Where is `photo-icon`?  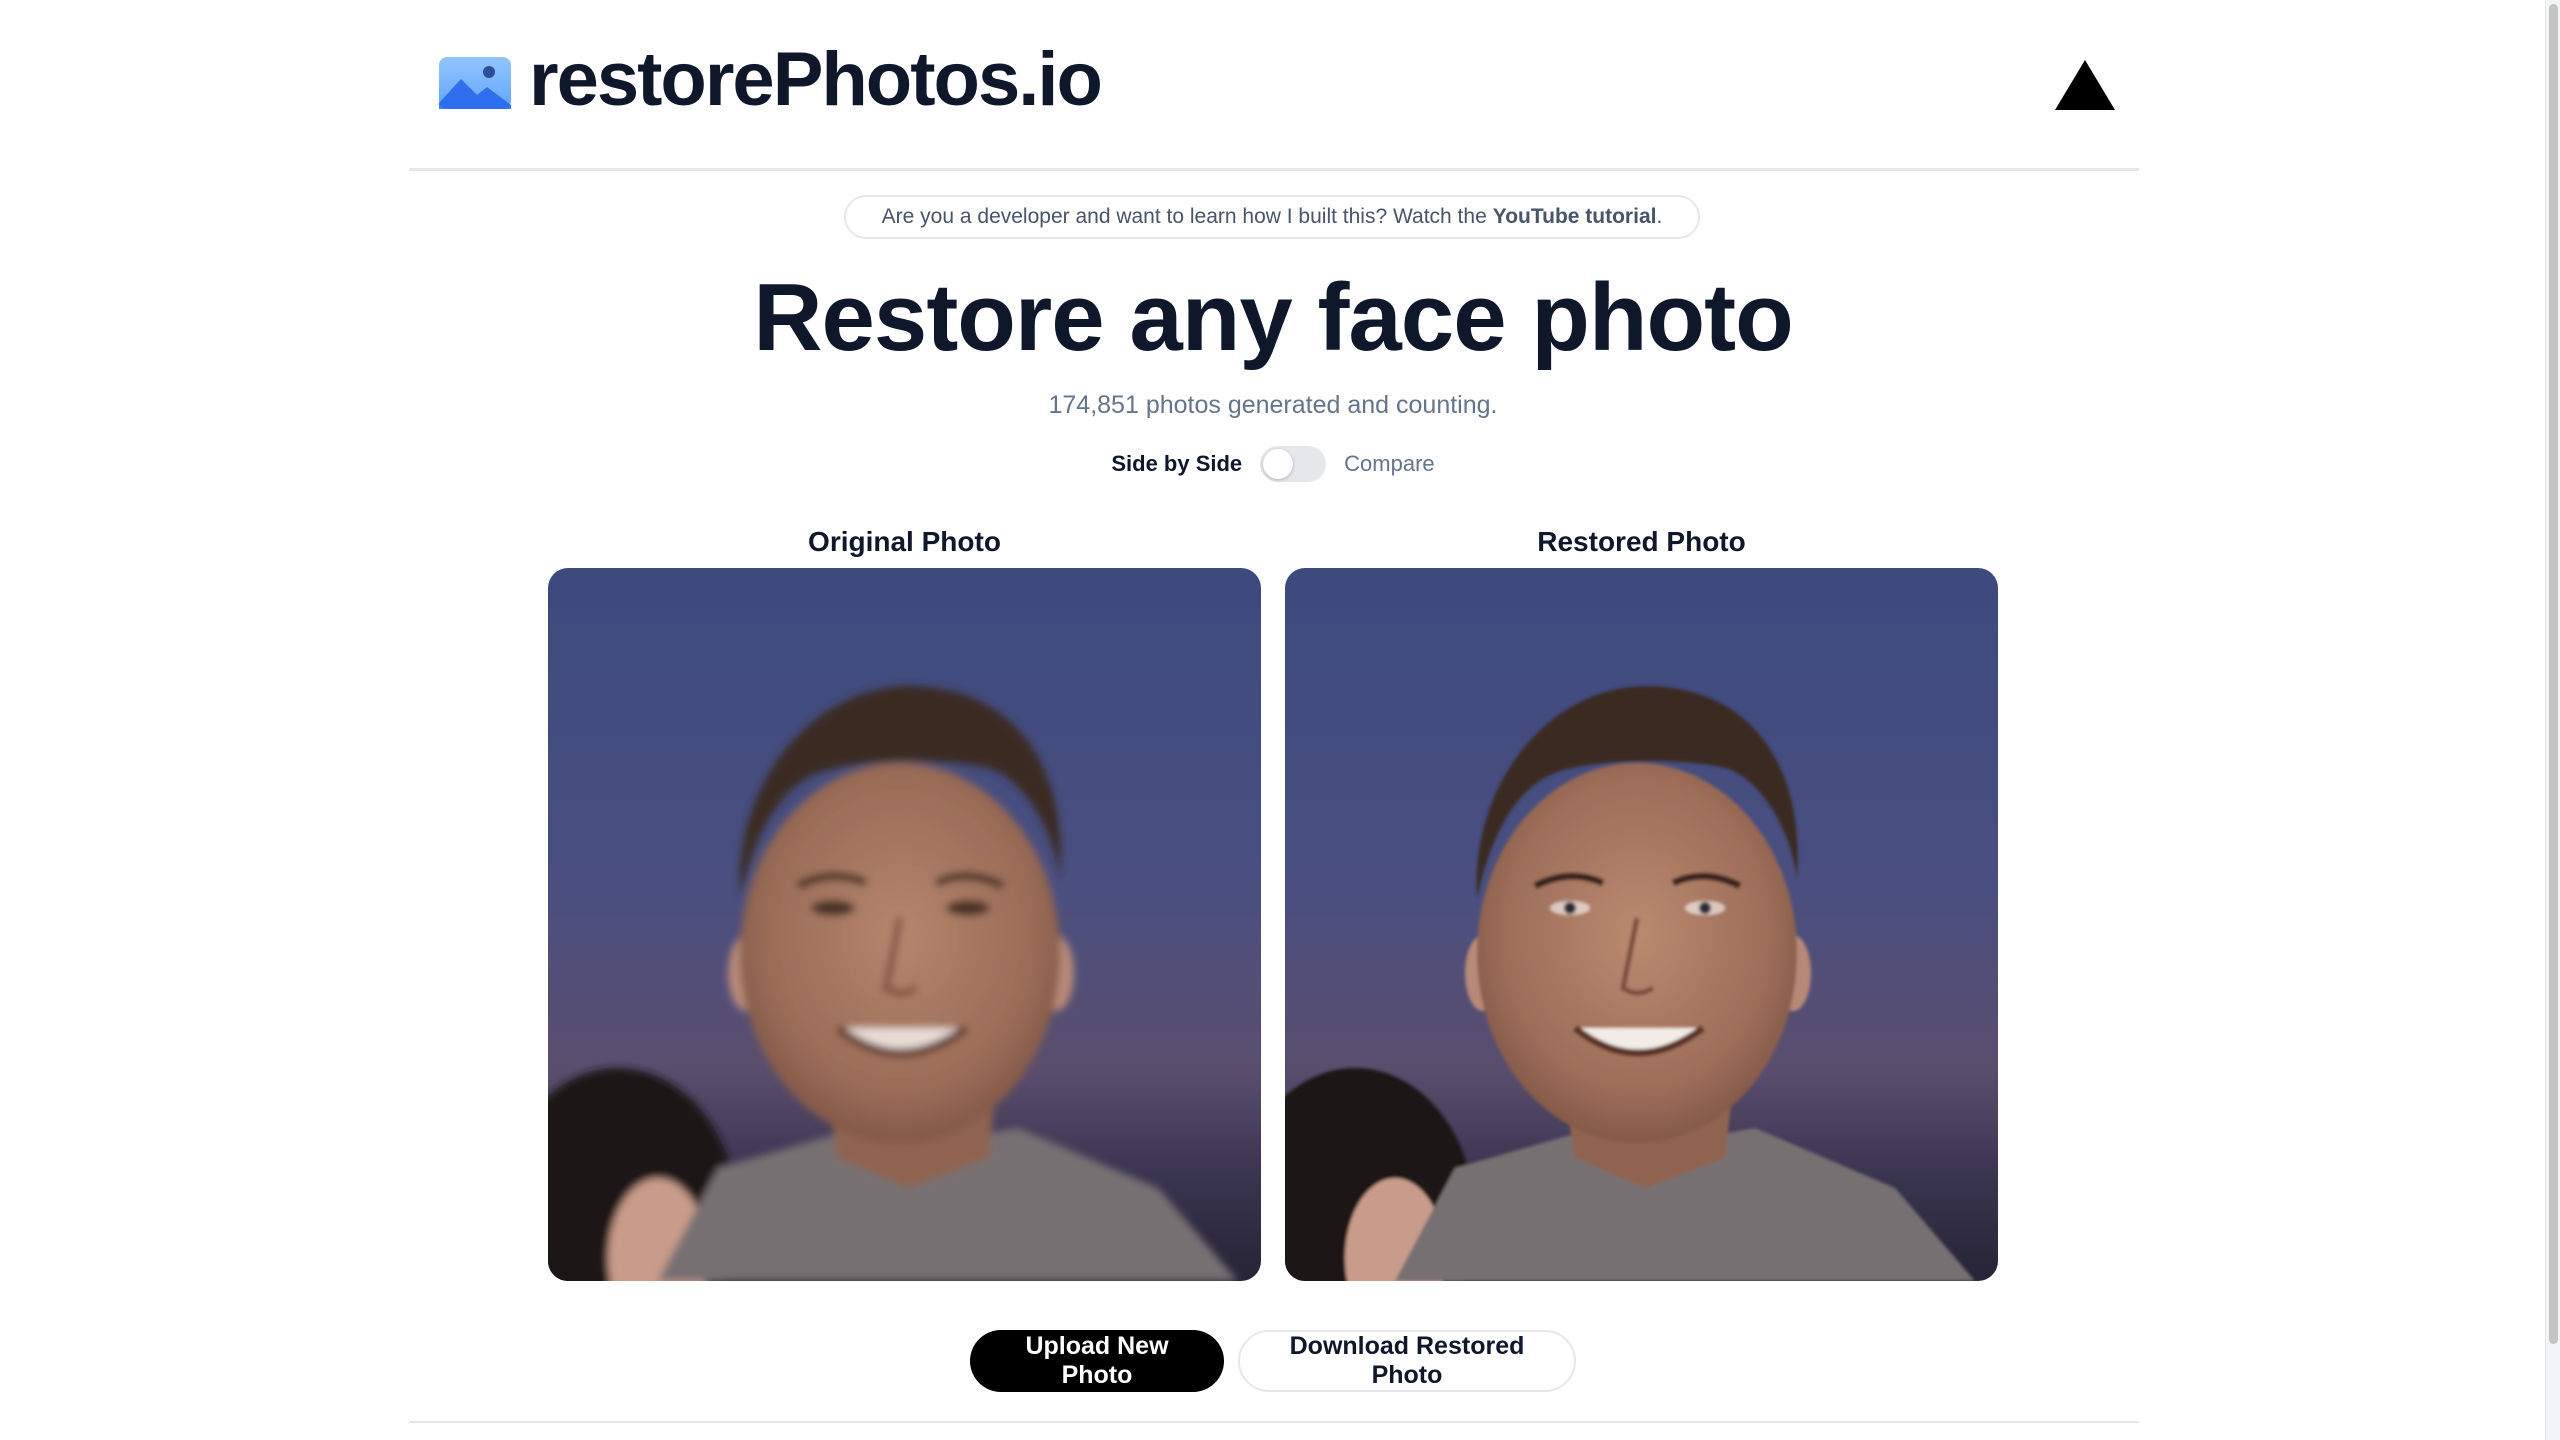 photo-icon is located at coordinates (475, 83).